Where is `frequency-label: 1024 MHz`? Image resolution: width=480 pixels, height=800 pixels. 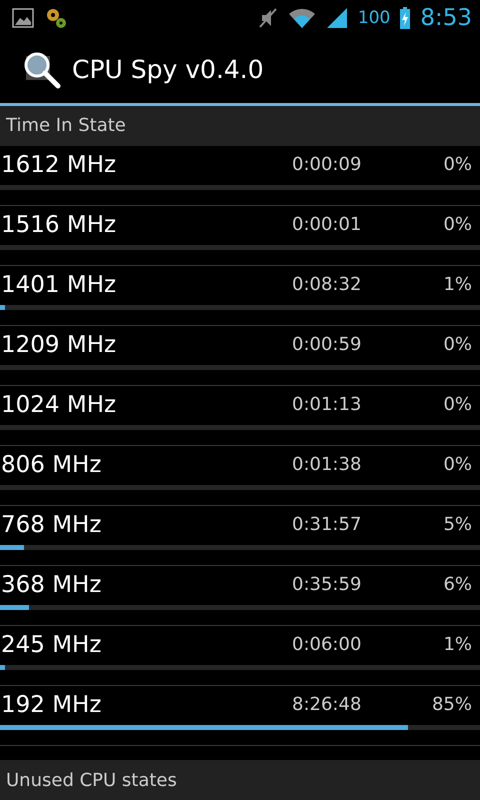 frequency-label: 1024 MHz is located at coordinates (59, 405).